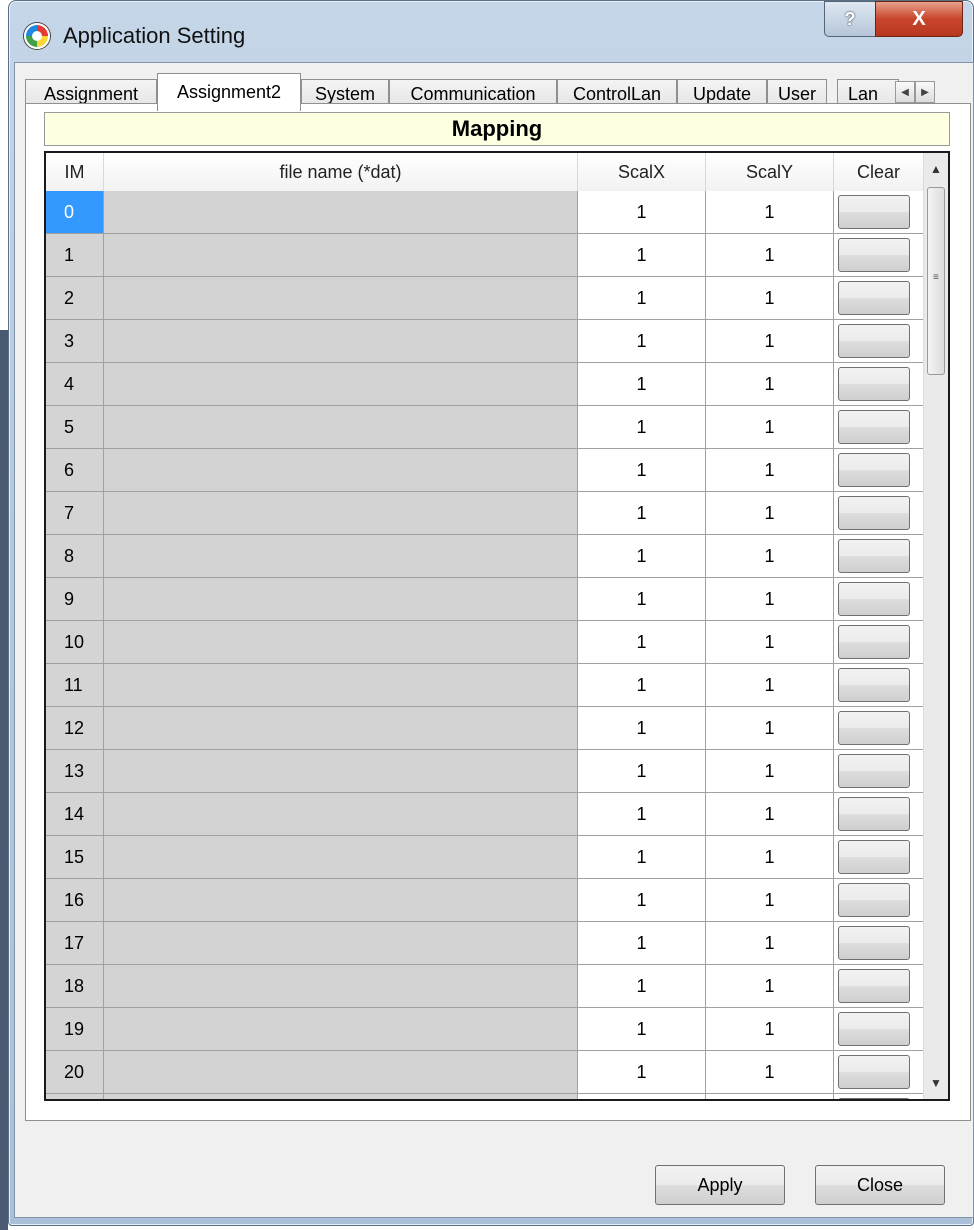 This screenshot has height=1230, width=974. Describe the element at coordinates (936, 281) in the screenshot. I see `scroll-thumb: ≡` at that location.